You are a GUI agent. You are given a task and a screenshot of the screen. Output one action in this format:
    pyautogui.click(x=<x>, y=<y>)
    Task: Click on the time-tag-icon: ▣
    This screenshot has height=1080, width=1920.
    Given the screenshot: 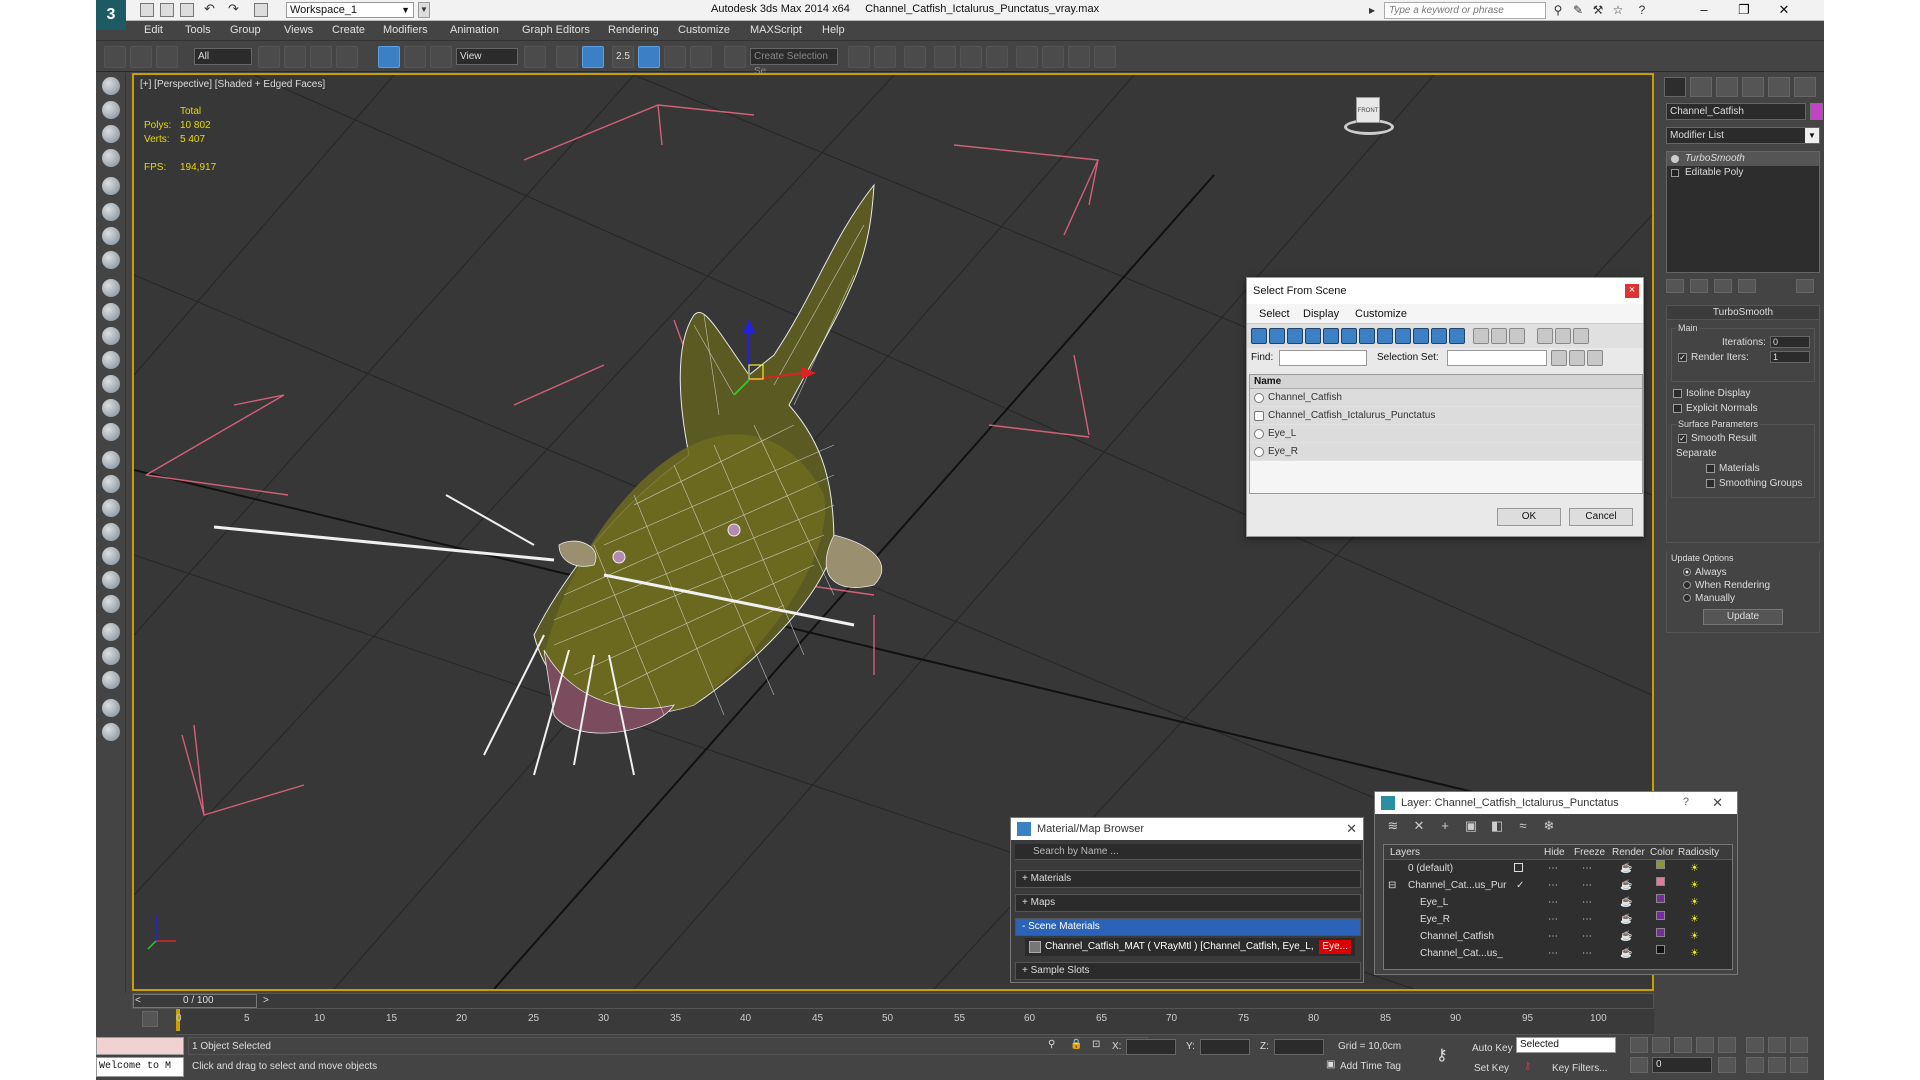 What is the action you would take?
    pyautogui.click(x=1330, y=1064)
    